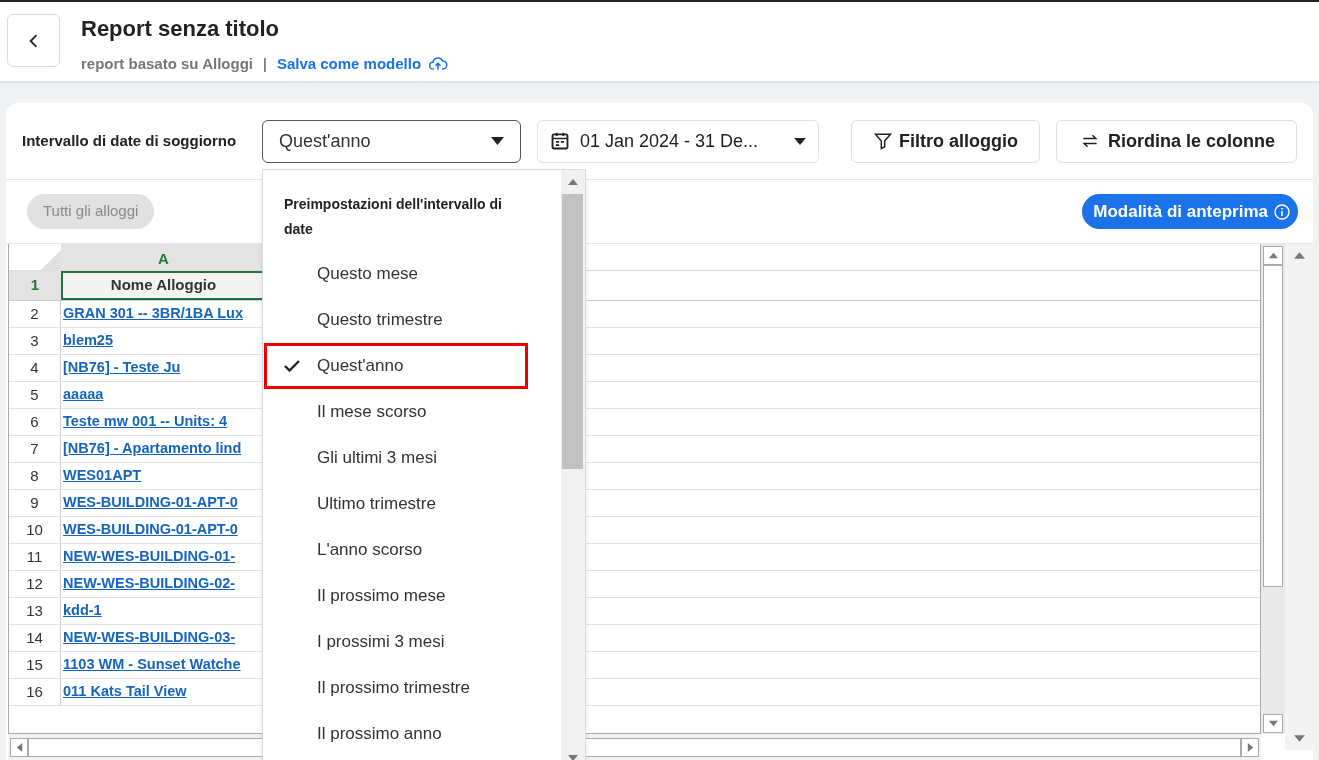  What do you see at coordinates (35, 584) in the screenshot?
I see `row-number: 12` at bounding box center [35, 584].